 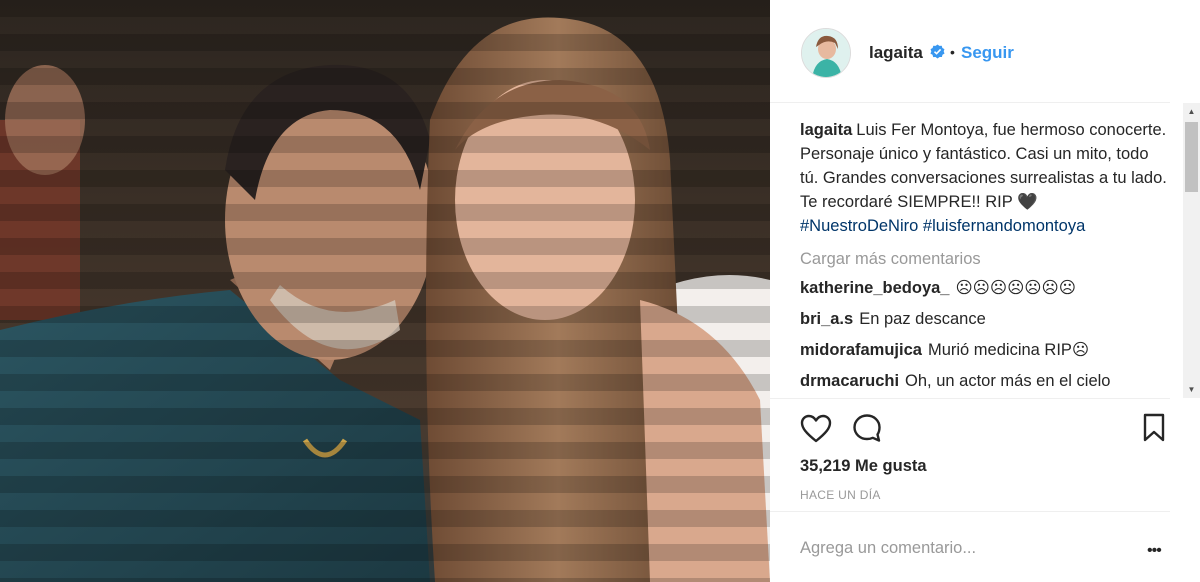 I want to click on comment-item: drmacaruchi Oh, un actor más en el cielo, so click(x=985, y=381).